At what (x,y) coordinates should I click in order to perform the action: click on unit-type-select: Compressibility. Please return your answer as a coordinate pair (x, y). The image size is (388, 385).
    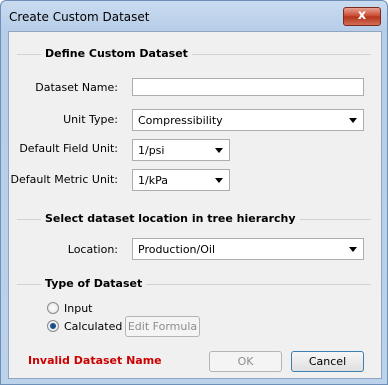
    Looking at the image, I should click on (248, 120).